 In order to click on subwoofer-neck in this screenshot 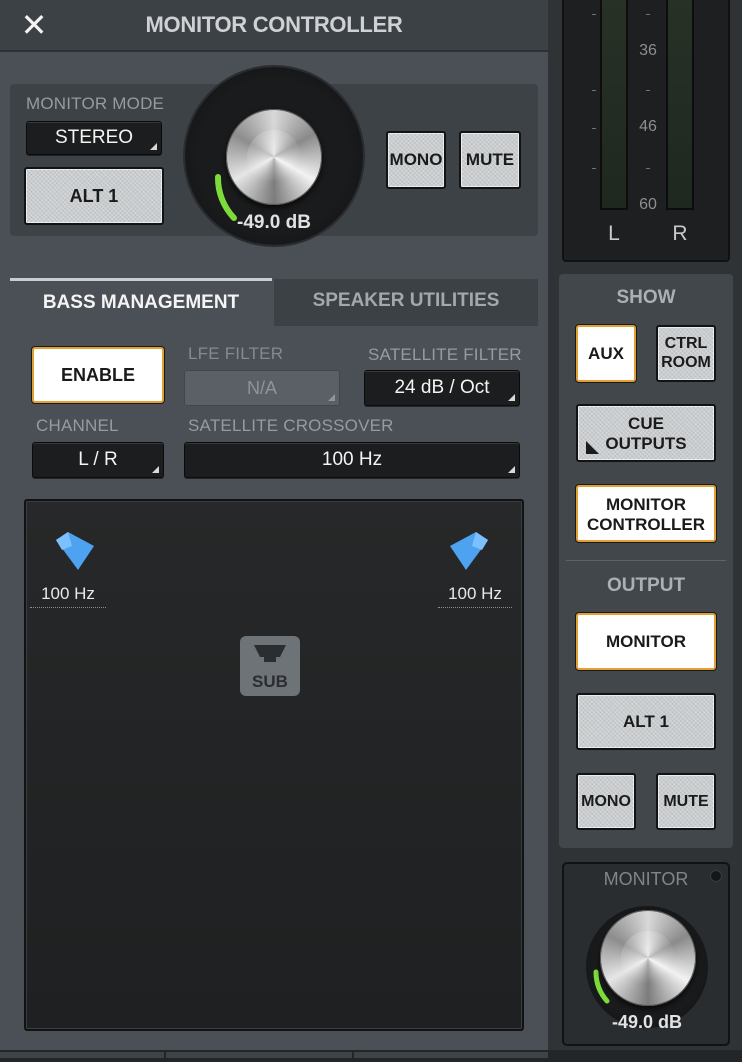, I will do `click(270, 659)`.